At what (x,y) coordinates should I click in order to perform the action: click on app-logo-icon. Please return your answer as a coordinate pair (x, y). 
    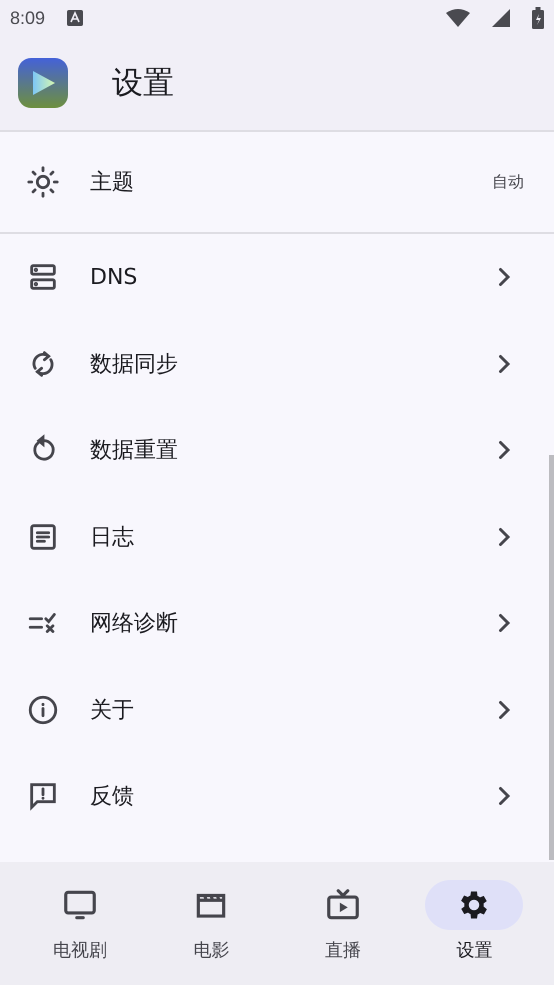
    Looking at the image, I should click on (43, 83).